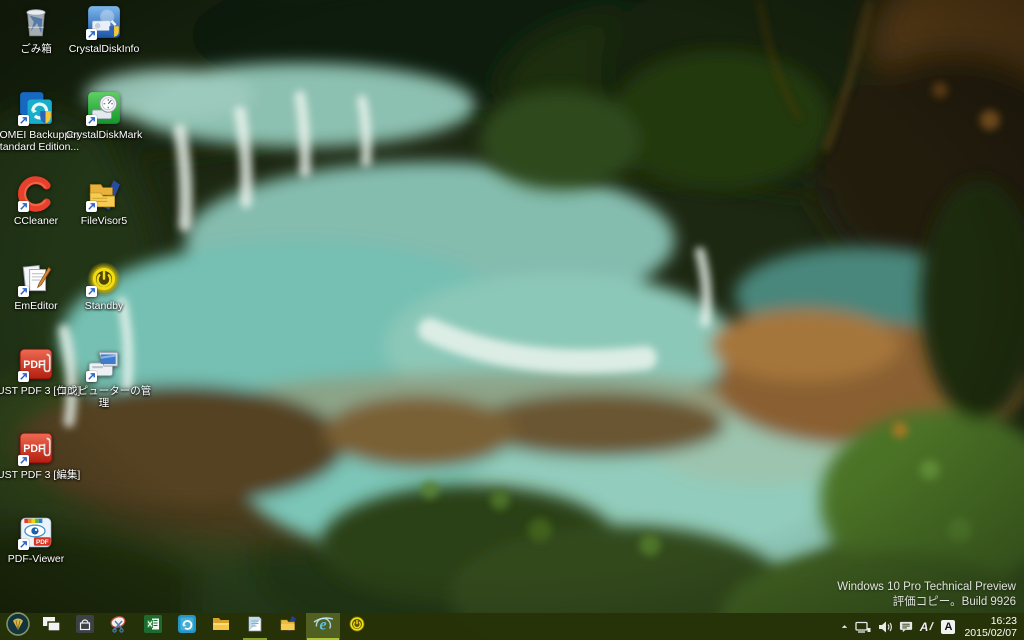 This screenshot has height=640, width=1024. Describe the element at coordinates (36, 22) in the screenshot. I see `recycle-bin-icon` at that location.